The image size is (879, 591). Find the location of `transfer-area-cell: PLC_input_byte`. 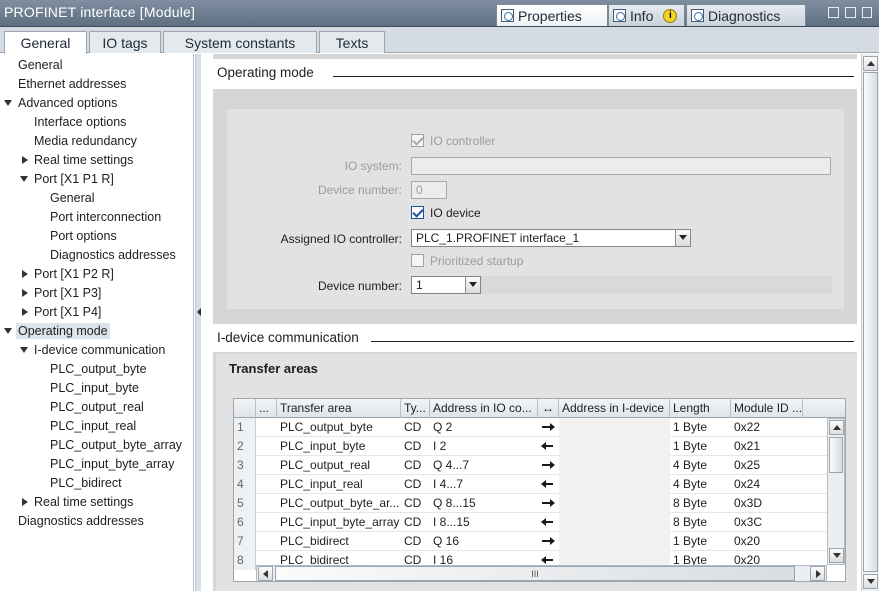

transfer-area-cell: PLC_input_byte is located at coordinates (339, 446).